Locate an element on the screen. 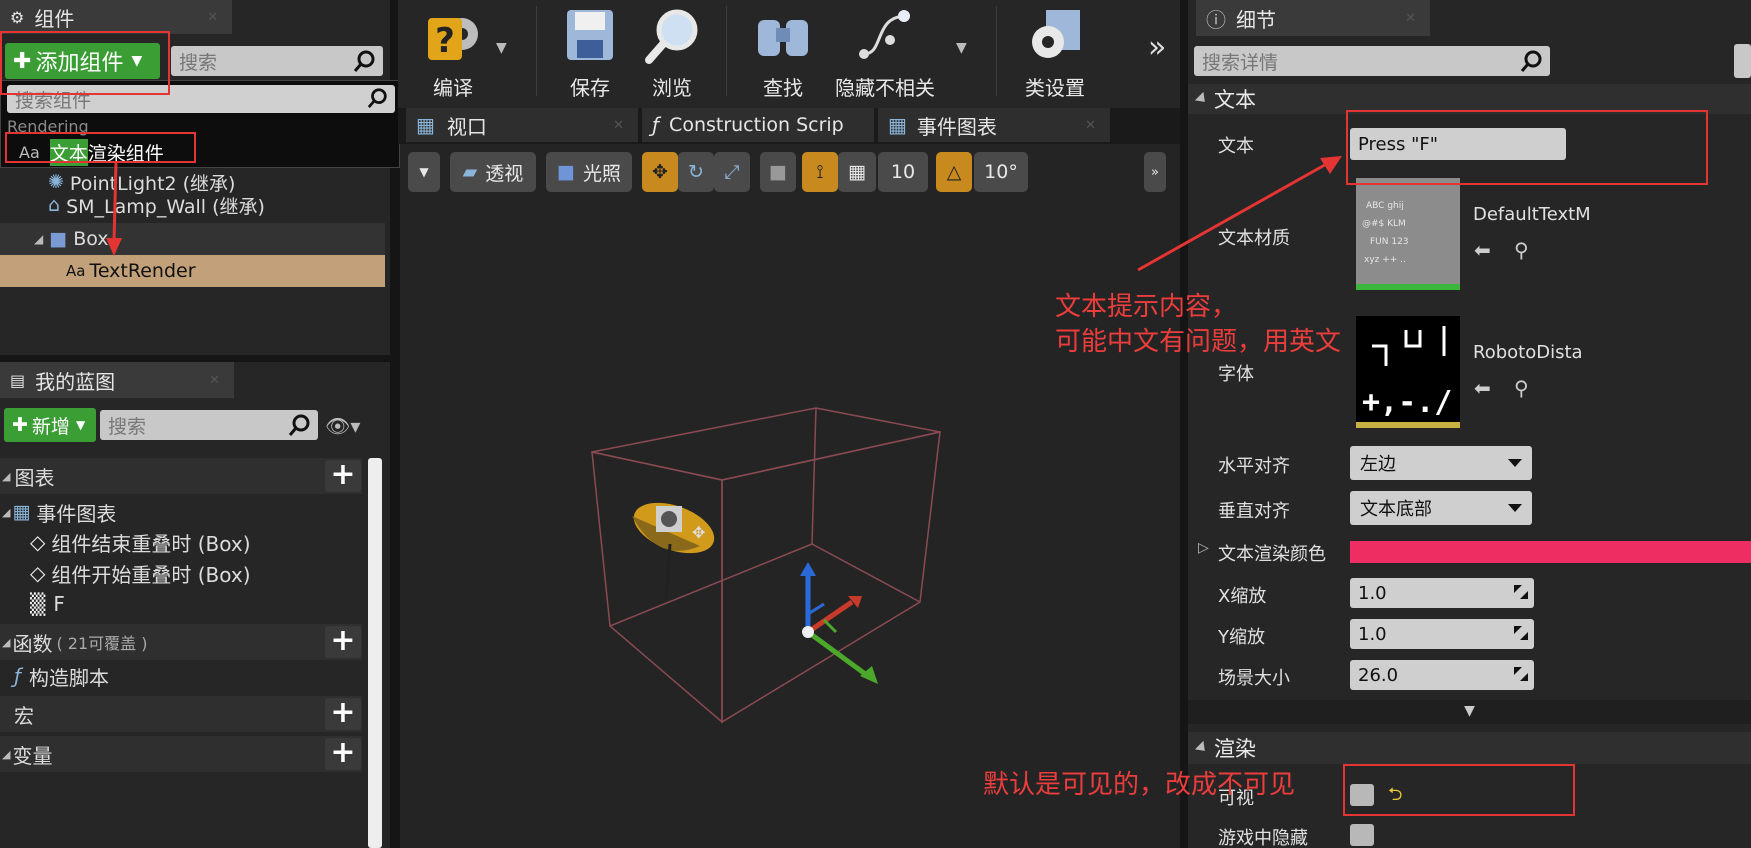 Image resolution: width=1751 pixels, height=848 pixels. collision-box-wireframe is located at coordinates (766, 565).